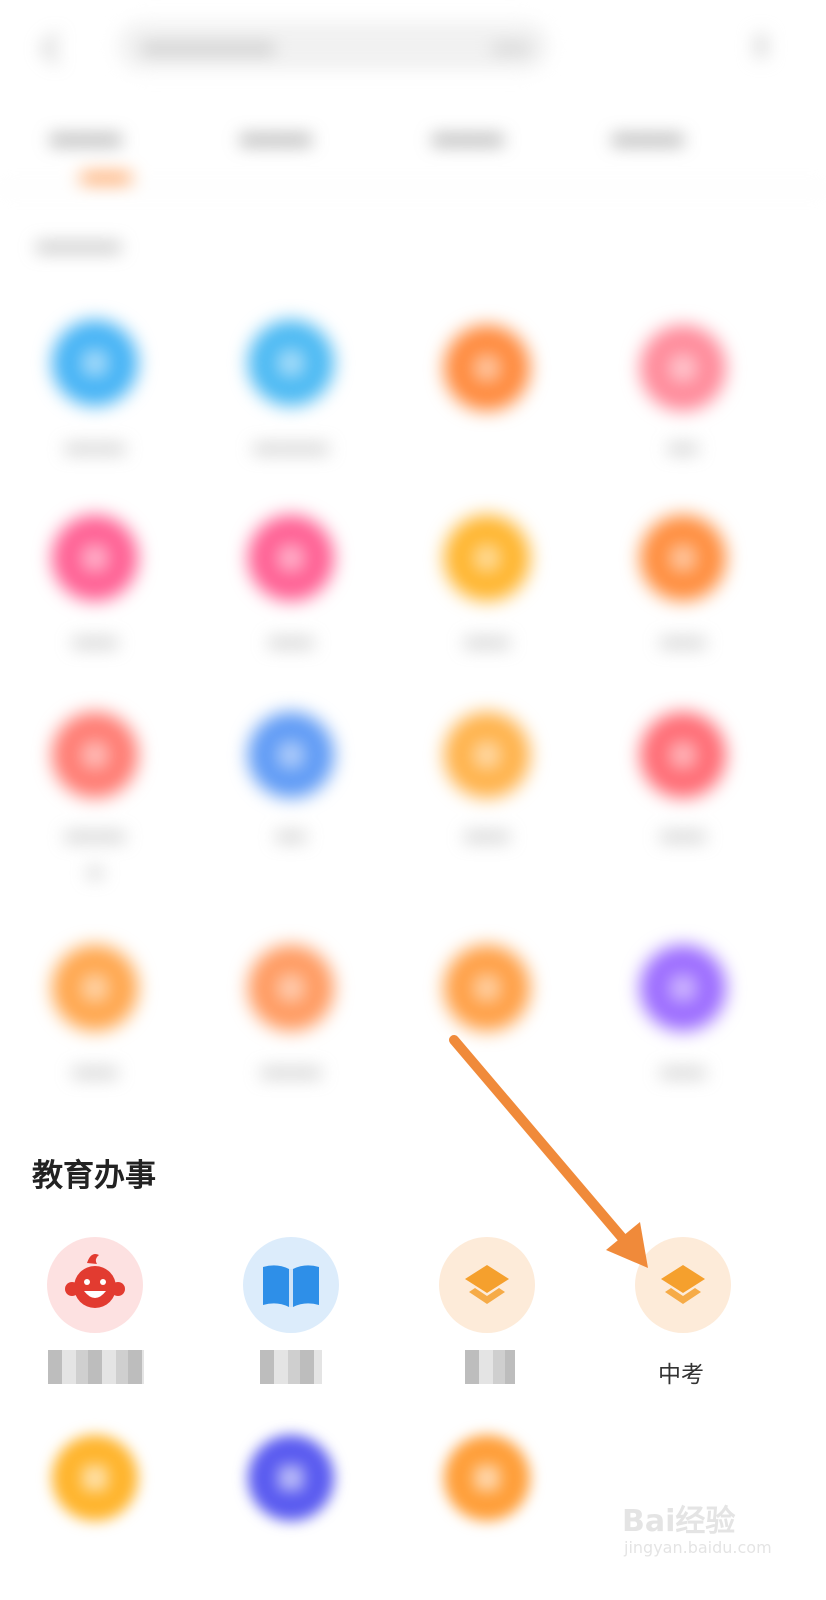 The width and height of the screenshot is (826, 1600). I want to click on service-item-label: 中考, so click(681, 1375).